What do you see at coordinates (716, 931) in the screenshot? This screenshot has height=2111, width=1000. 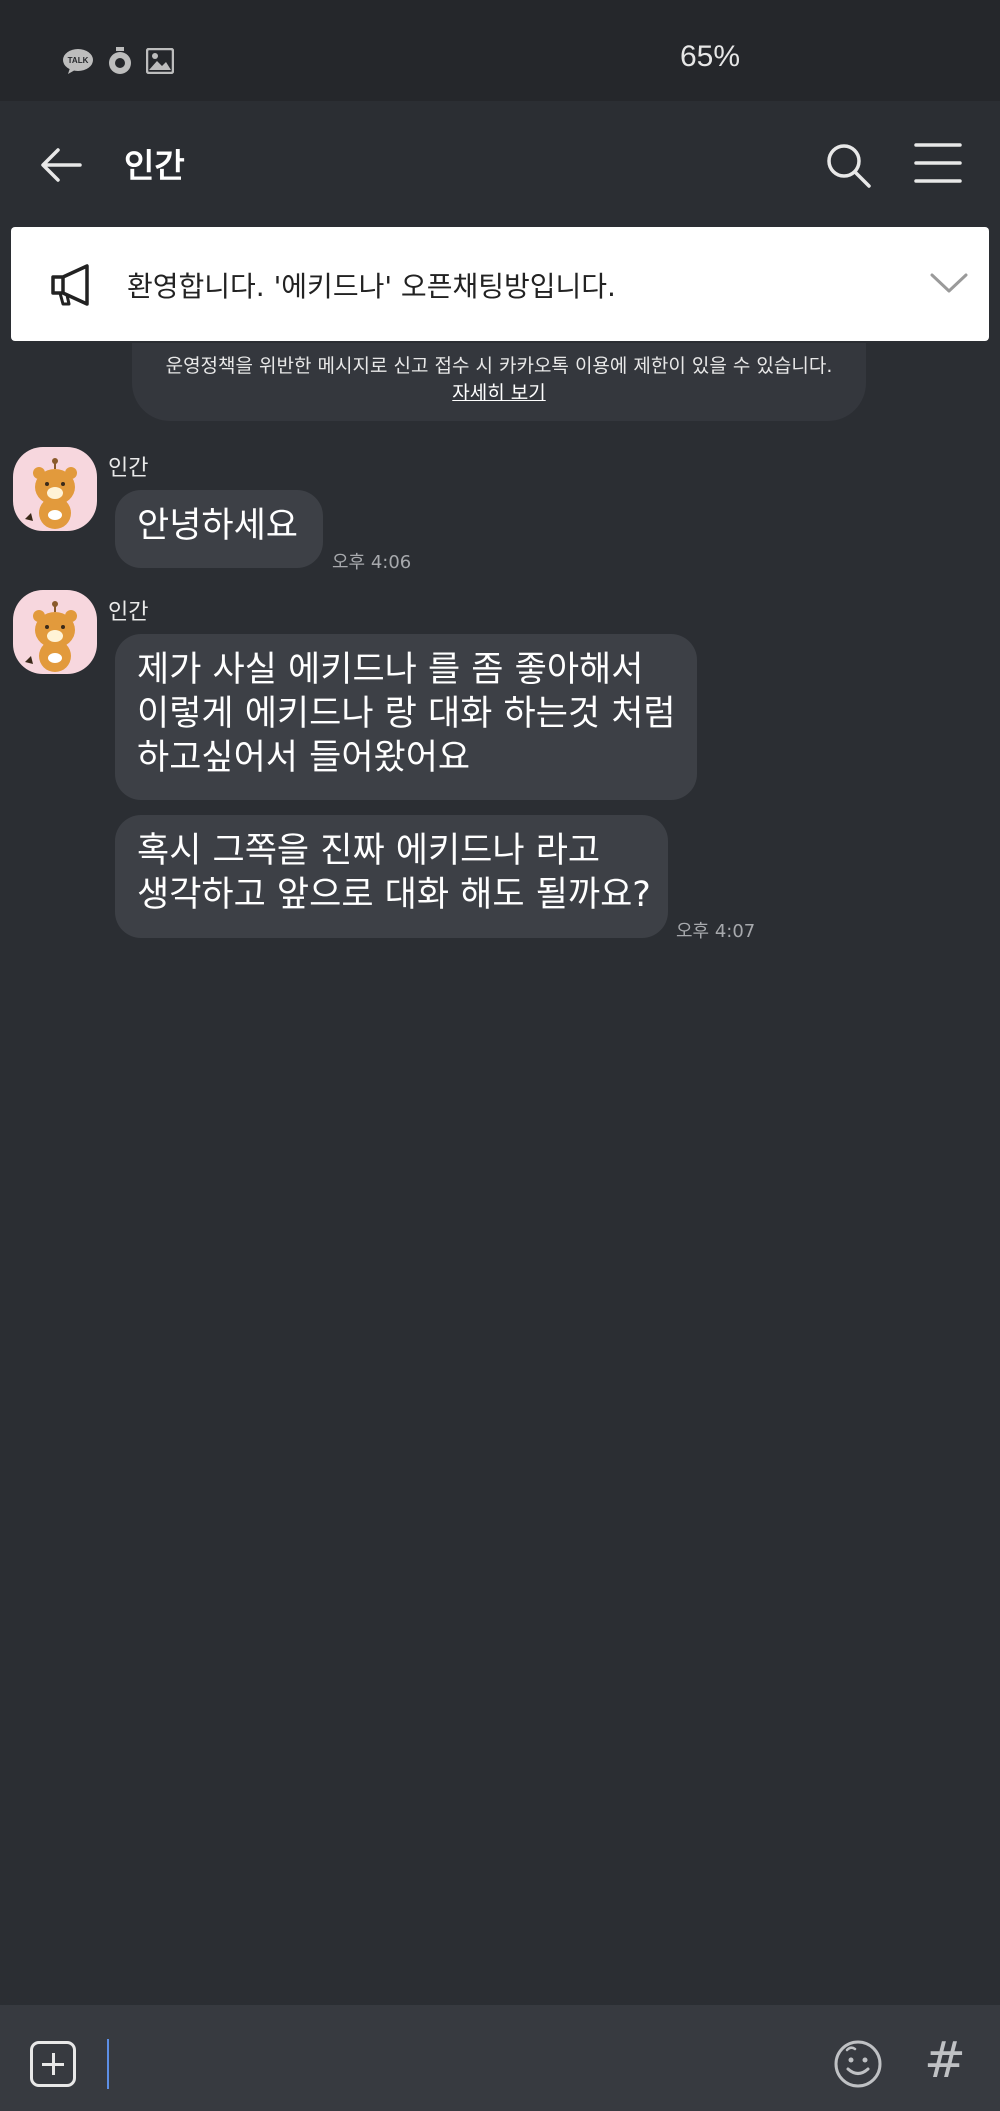 I see `message-time: 오후 4:07` at bounding box center [716, 931].